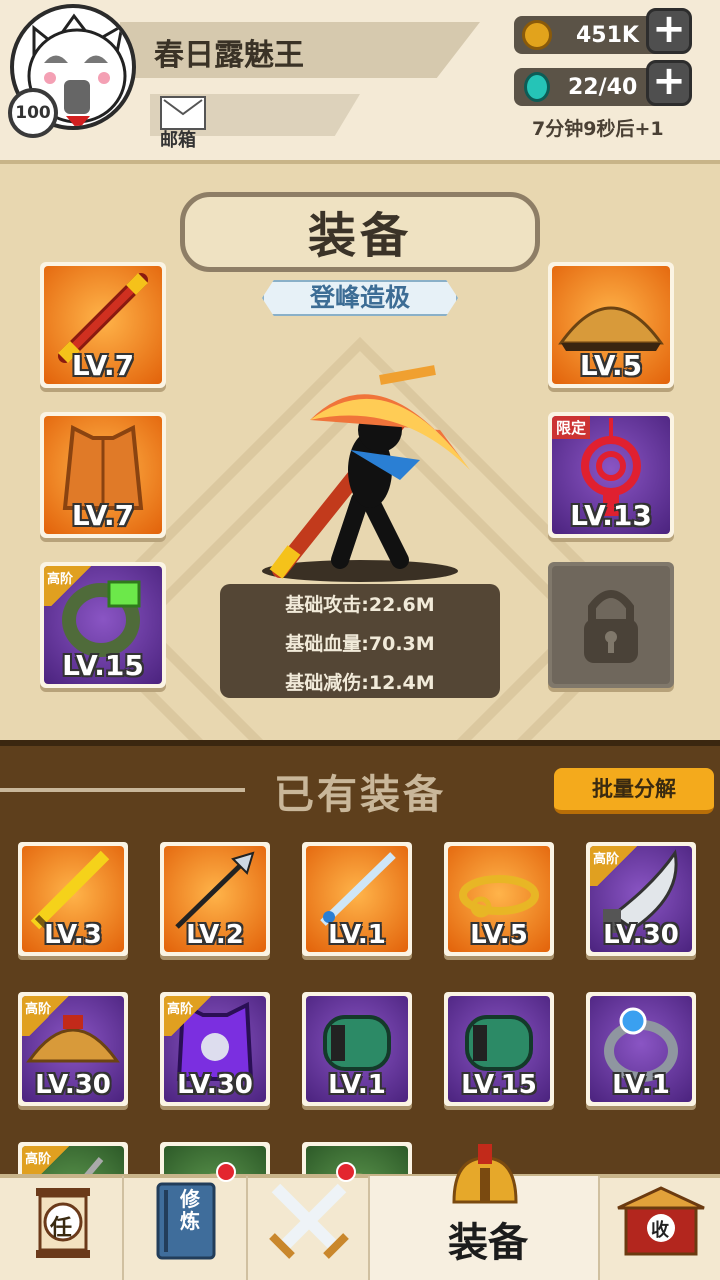  Describe the element at coordinates (488, 1243) in the screenshot. I see `nav-equipment-label: 装备` at that location.